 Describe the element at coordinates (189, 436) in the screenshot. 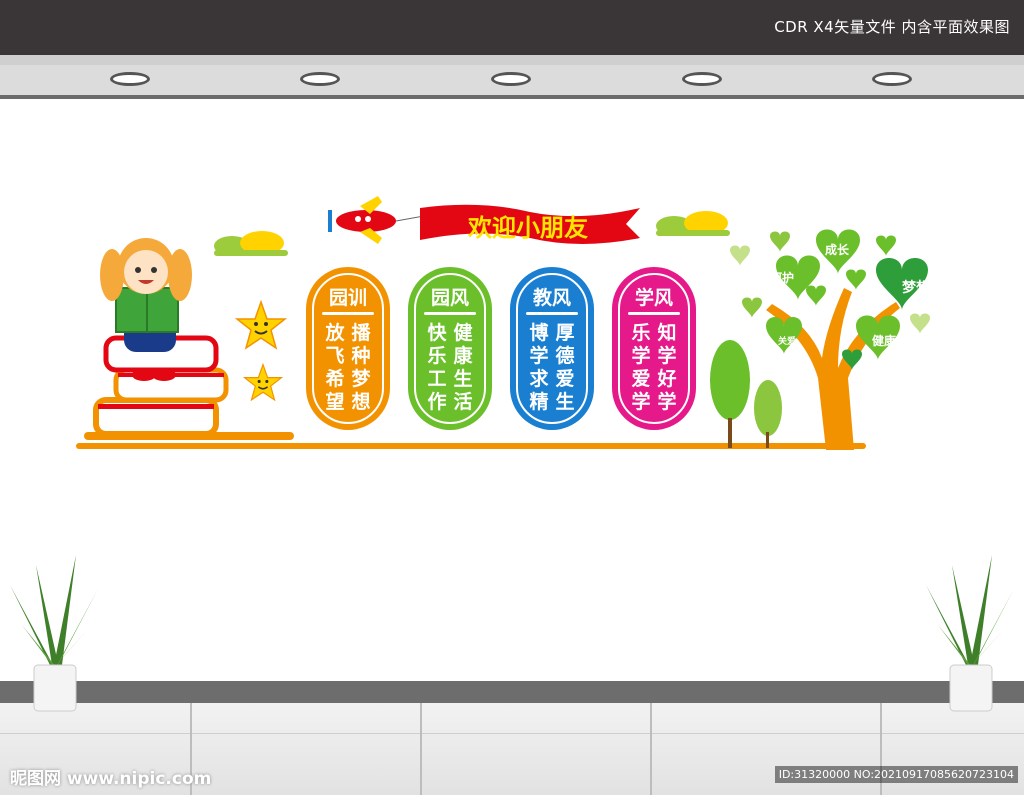

I see `base-line-short` at that location.